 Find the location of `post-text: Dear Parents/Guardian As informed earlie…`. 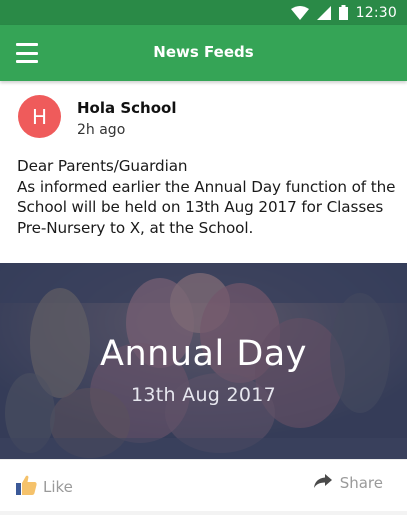

post-text: Dear Parents/Guardian As informed earlie… is located at coordinates (206, 197).